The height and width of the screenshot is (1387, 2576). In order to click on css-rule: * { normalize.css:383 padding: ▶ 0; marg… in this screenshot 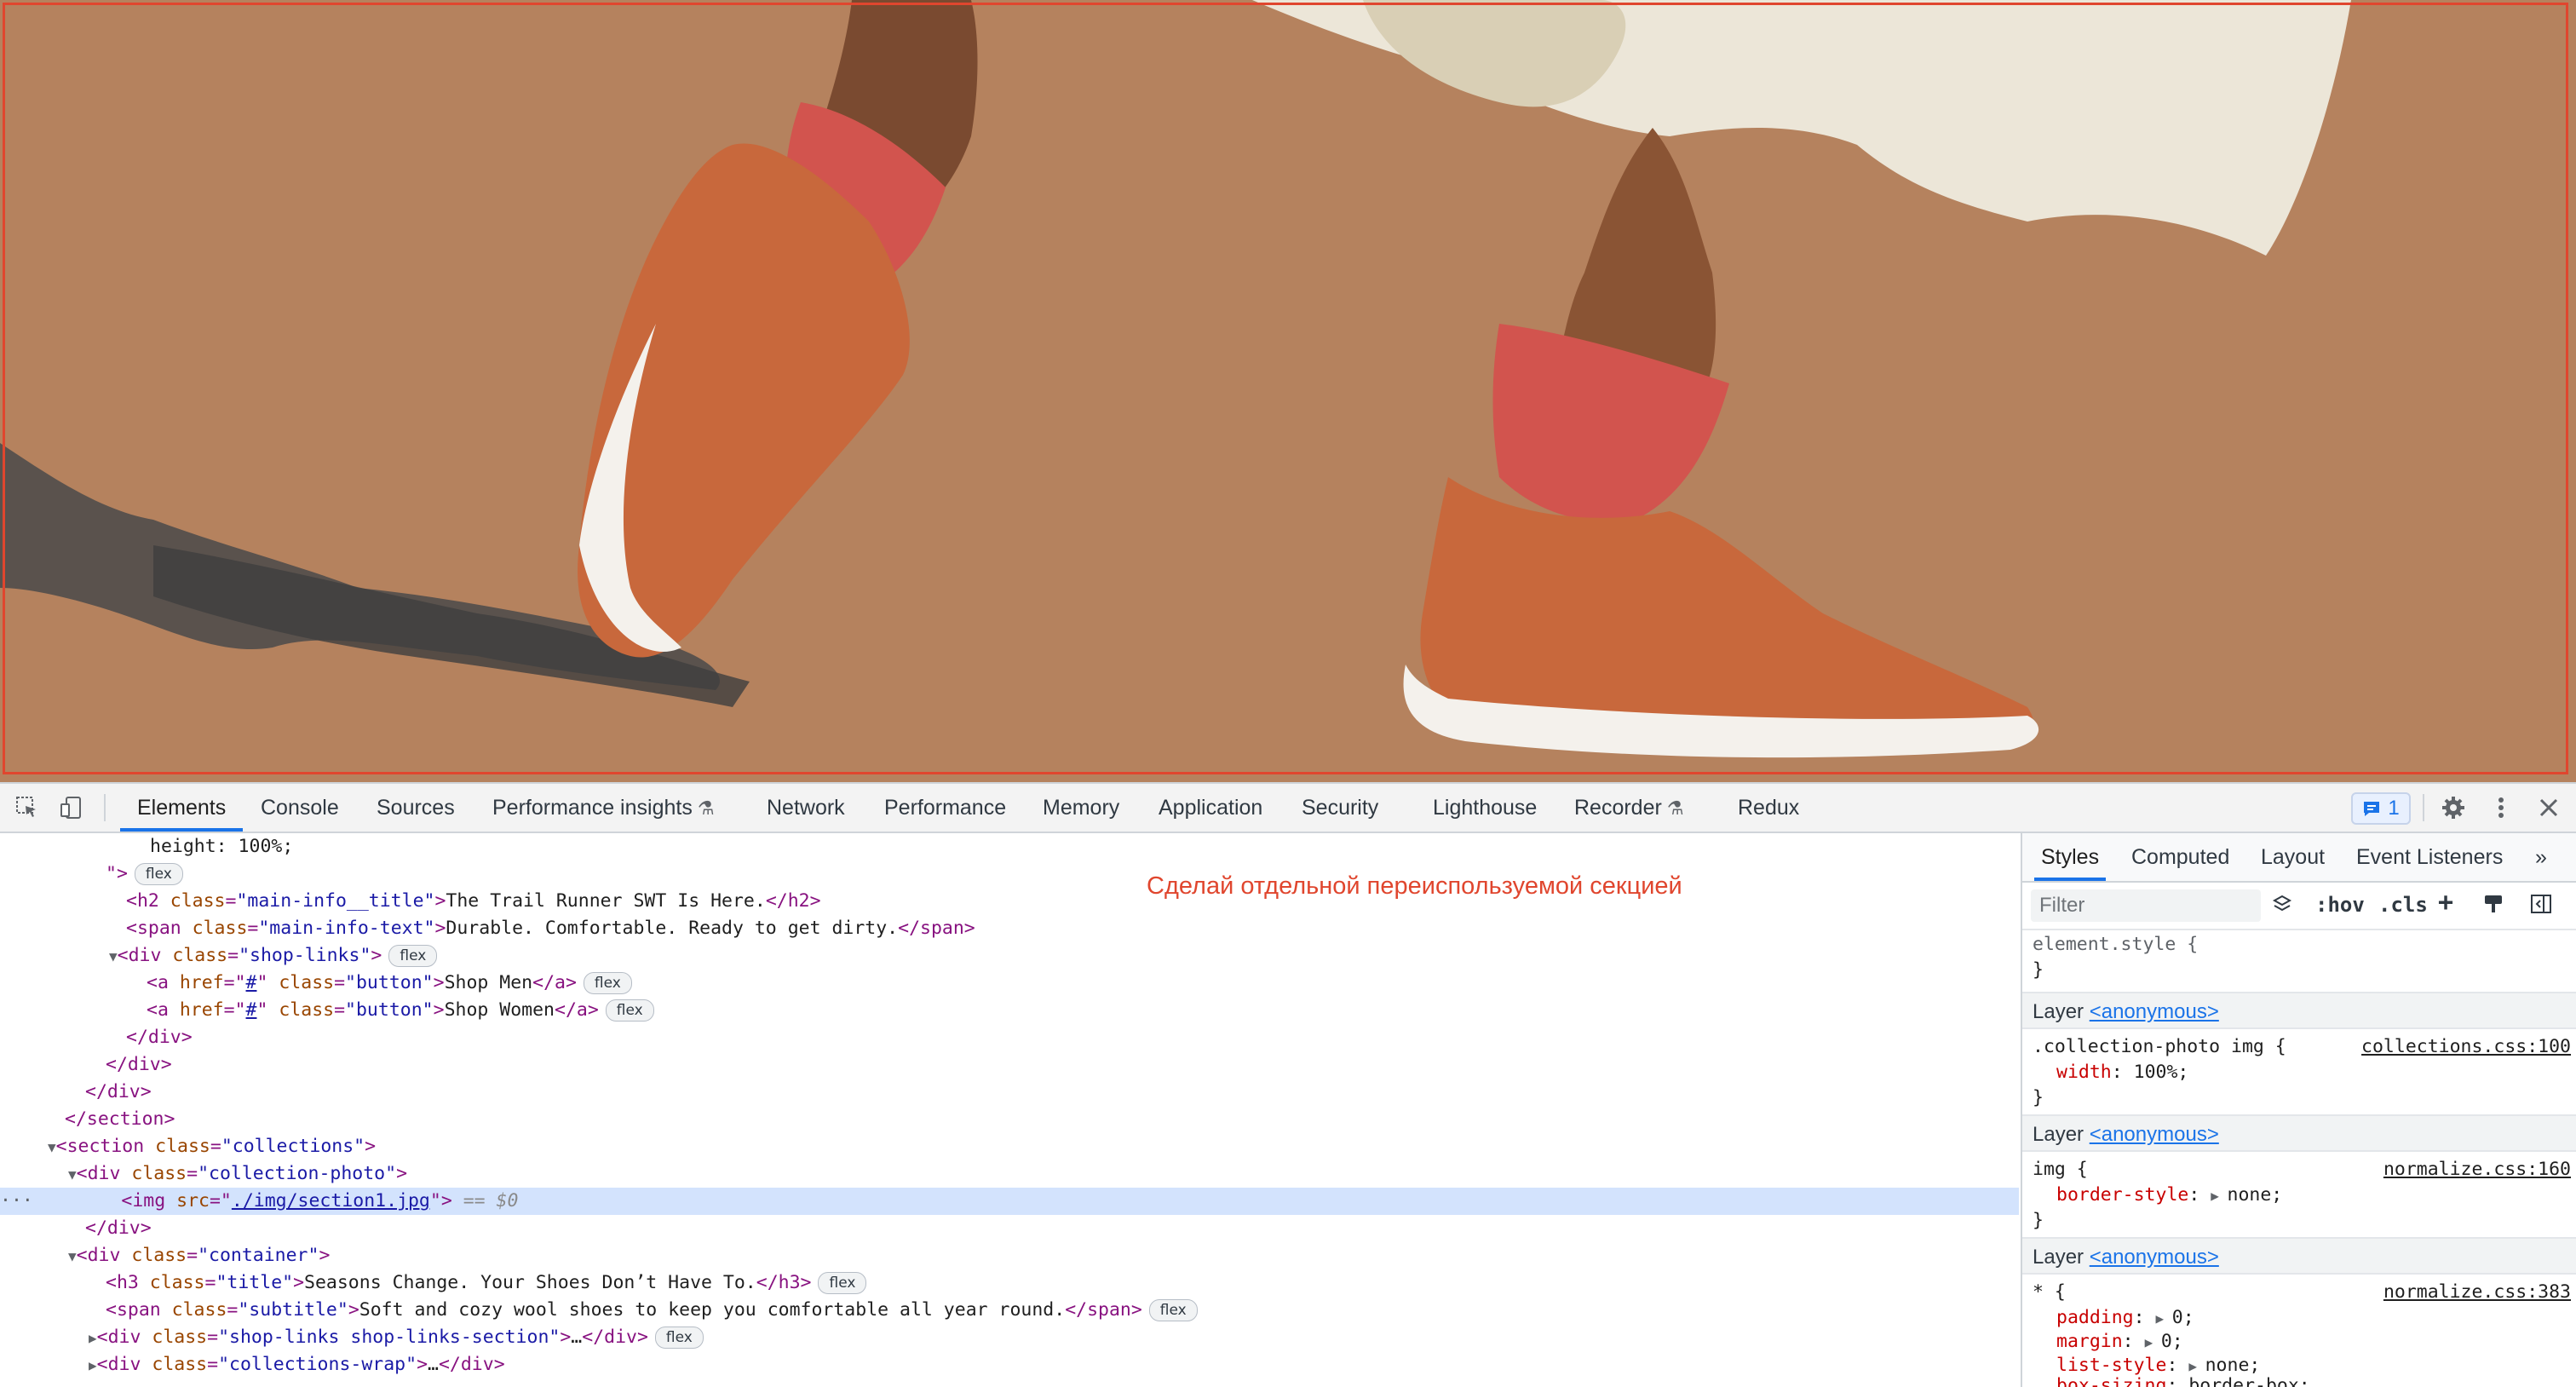, I will do `click(2299, 1331)`.